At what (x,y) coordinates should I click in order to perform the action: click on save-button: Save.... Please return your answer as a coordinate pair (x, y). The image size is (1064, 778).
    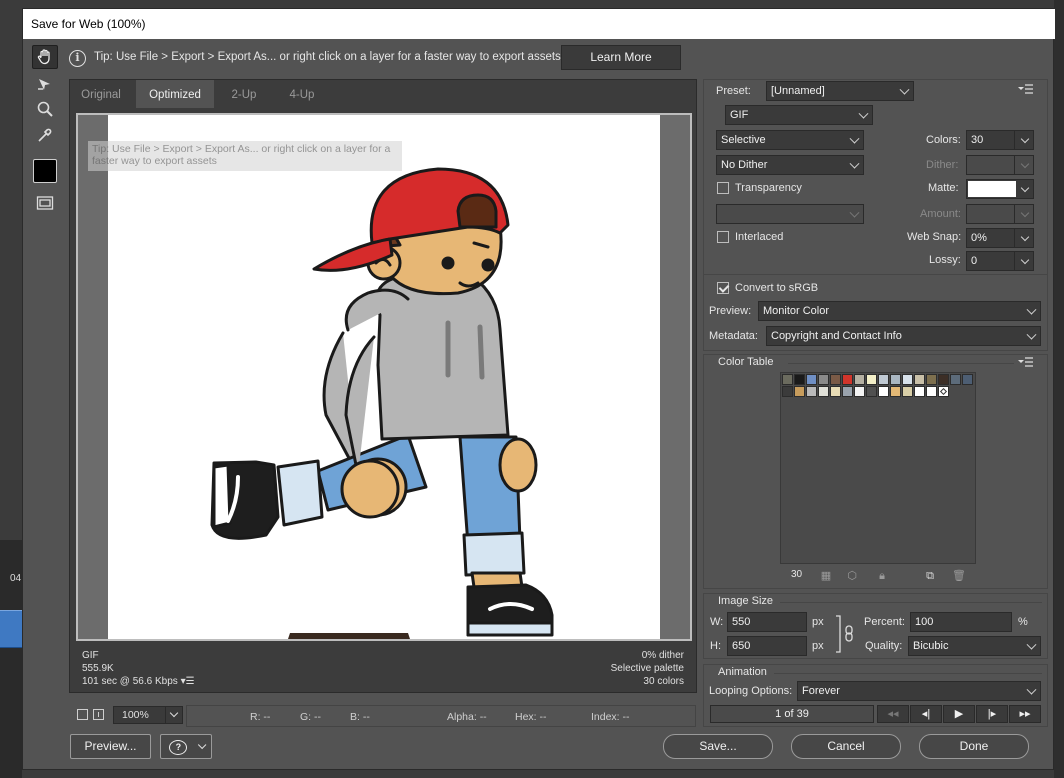
    Looking at the image, I should click on (718, 746).